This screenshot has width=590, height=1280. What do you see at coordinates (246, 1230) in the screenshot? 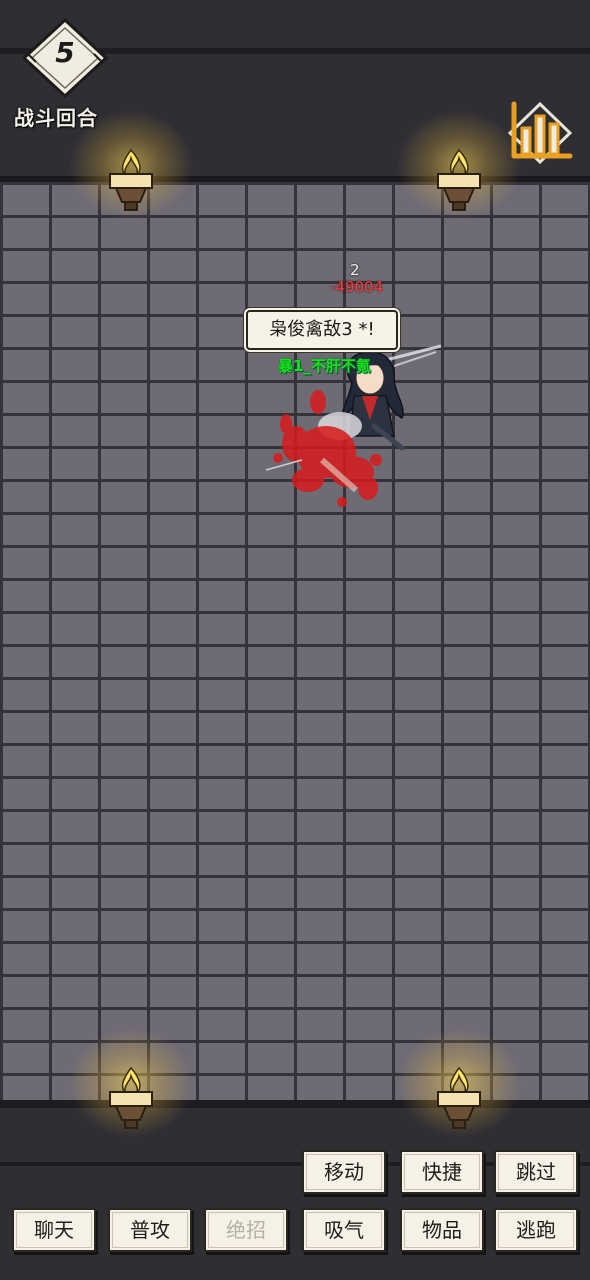
I see `ultimate-button: 绝招` at bounding box center [246, 1230].